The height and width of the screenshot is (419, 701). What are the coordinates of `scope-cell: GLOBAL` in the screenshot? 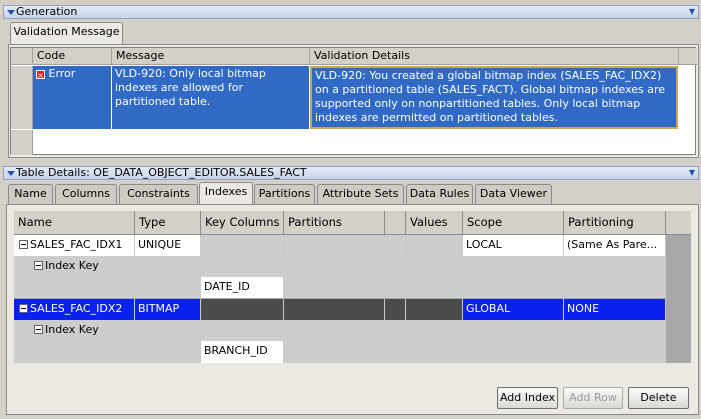 It's located at (513, 309).